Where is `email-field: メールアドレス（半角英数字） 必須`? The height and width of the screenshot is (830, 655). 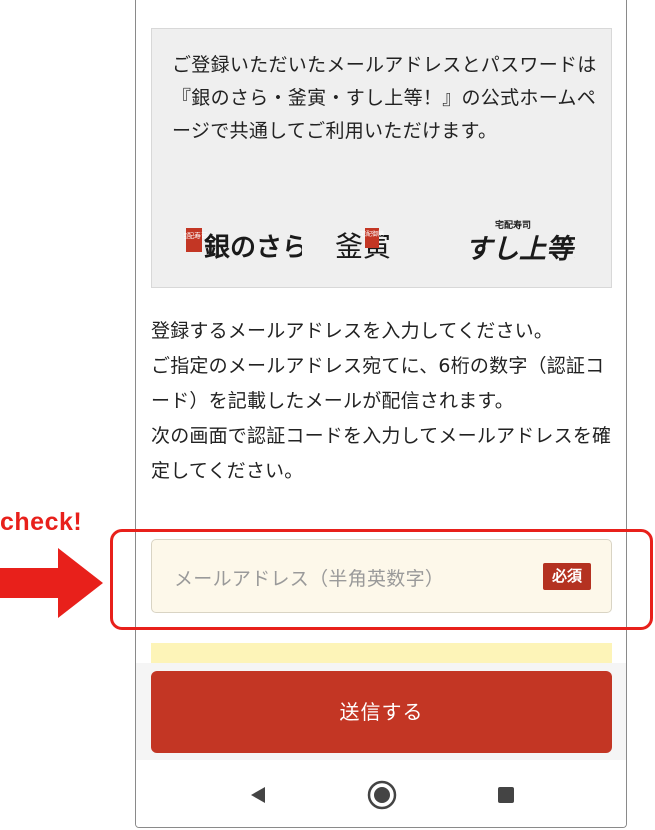 email-field: メールアドレス（半角英数字） 必須 is located at coordinates (381, 576).